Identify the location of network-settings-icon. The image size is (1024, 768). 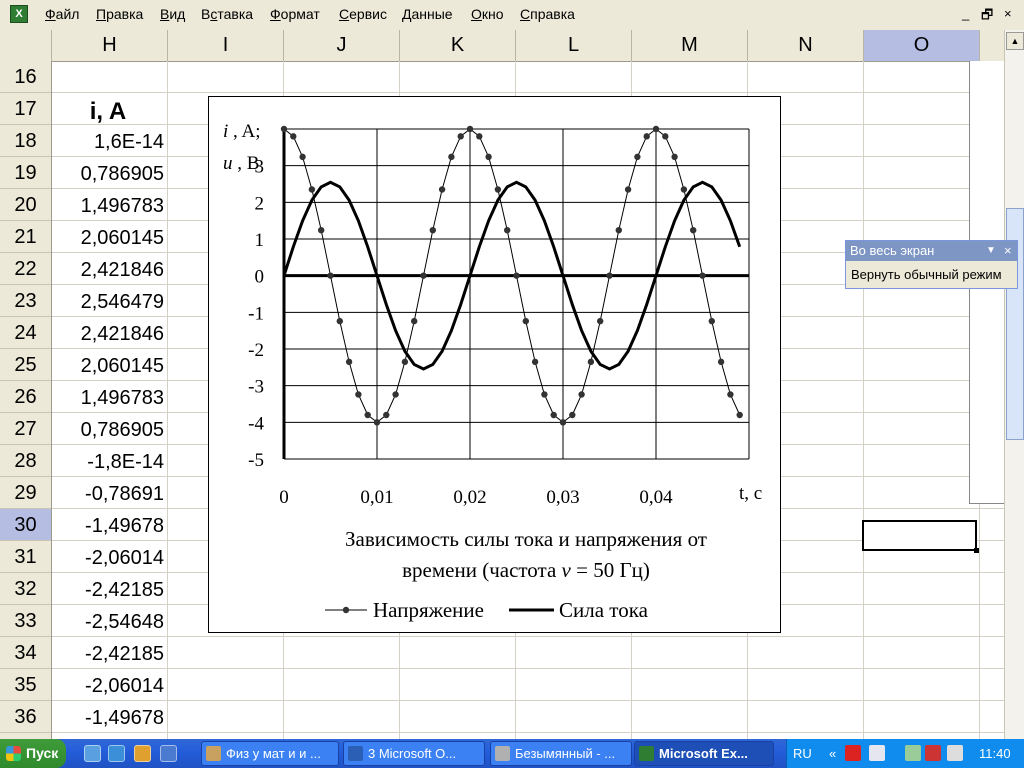
(877, 753).